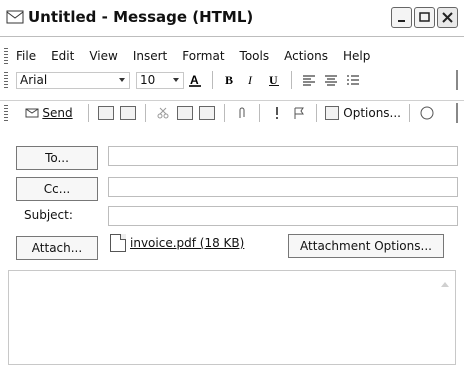 This screenshot has width=464, height=365. I want to click on maximize-button, so click(424, 17).